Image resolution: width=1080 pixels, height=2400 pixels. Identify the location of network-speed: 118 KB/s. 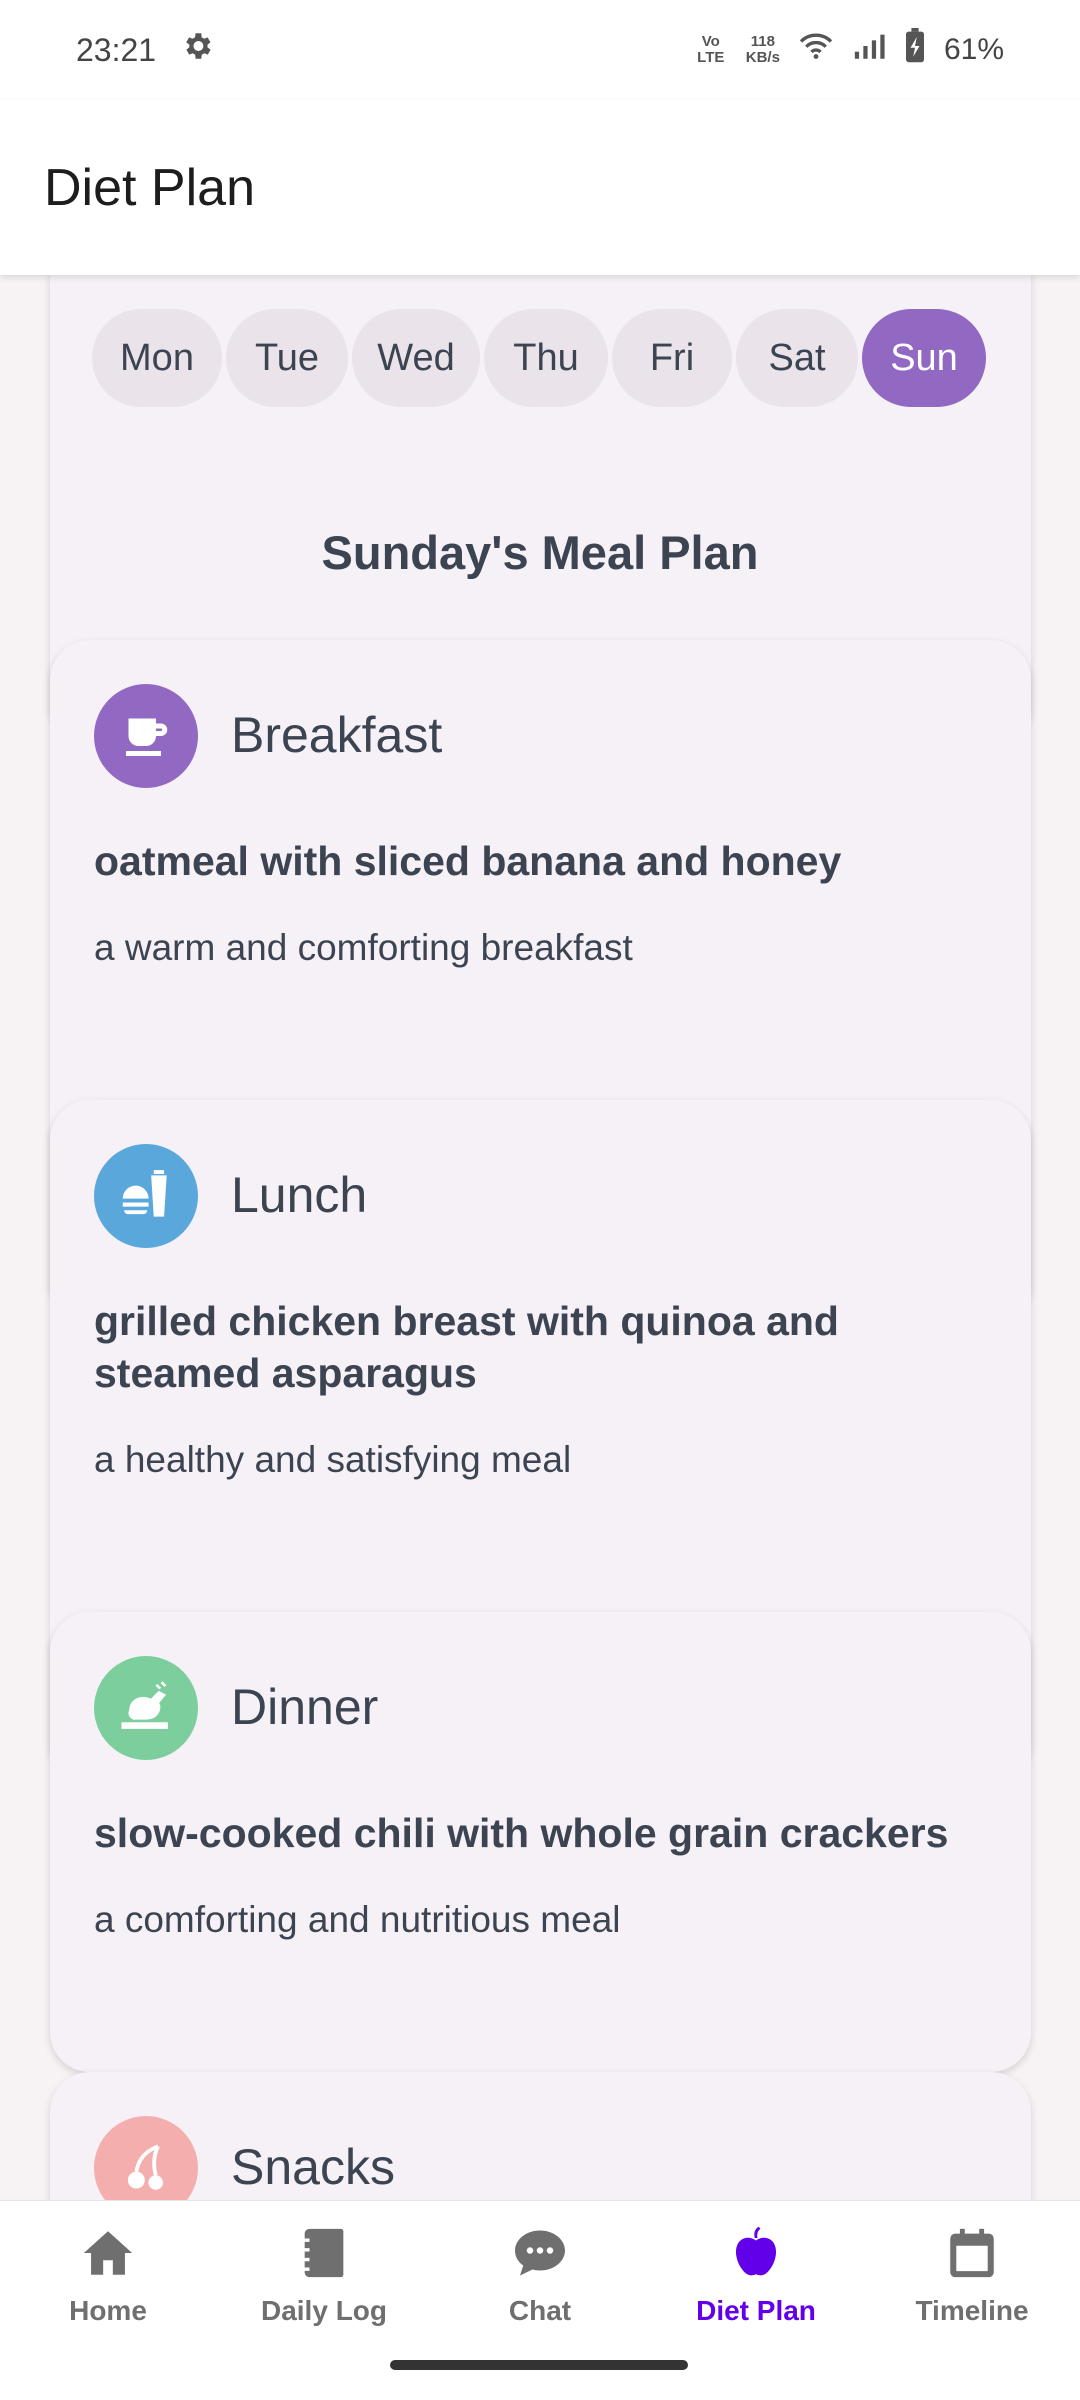
(763, 50).